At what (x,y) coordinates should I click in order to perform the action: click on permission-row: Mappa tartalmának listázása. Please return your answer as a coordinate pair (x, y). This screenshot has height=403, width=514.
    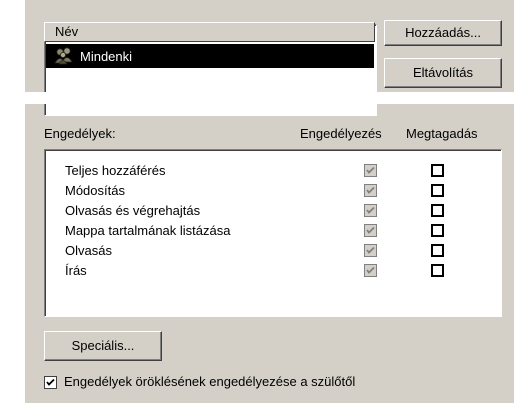
    Looking at the image, I should click on (273, 231).